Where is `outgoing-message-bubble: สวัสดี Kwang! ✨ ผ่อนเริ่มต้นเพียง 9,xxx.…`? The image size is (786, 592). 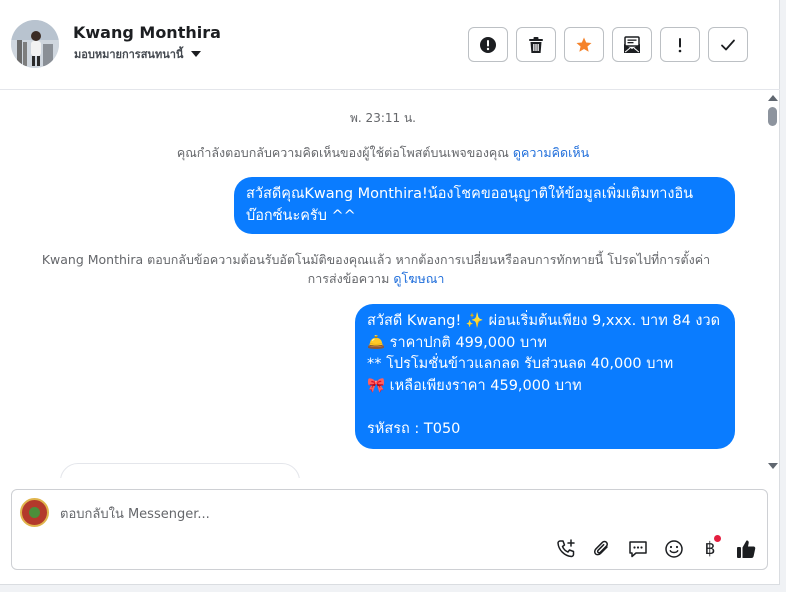
outgoing-message-bubble: สวัสดี Kwang! ✨ ผ่อนเริ่มต้นเพียง 9,xxx.… is located at coordinates (545, 376).